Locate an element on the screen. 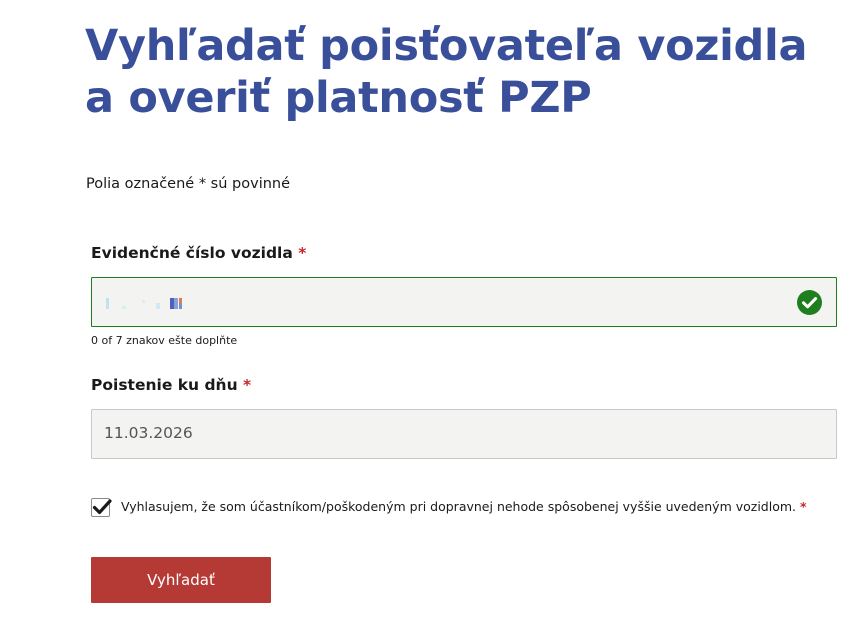 The height and width of the screenshot is (628, 868). check-circle-icon is located at coordinates (809, 302).